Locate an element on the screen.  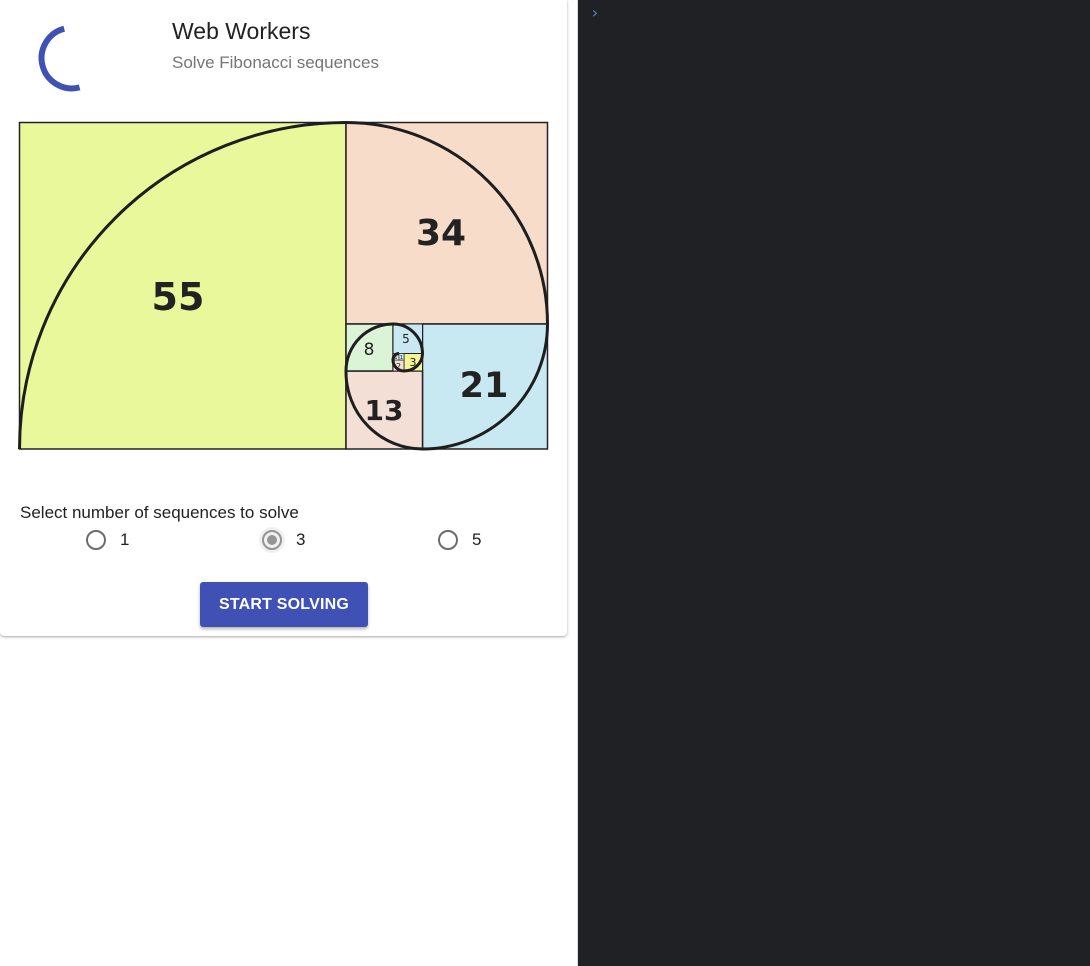
label-21: 21 is located at coordinates (484, 386).